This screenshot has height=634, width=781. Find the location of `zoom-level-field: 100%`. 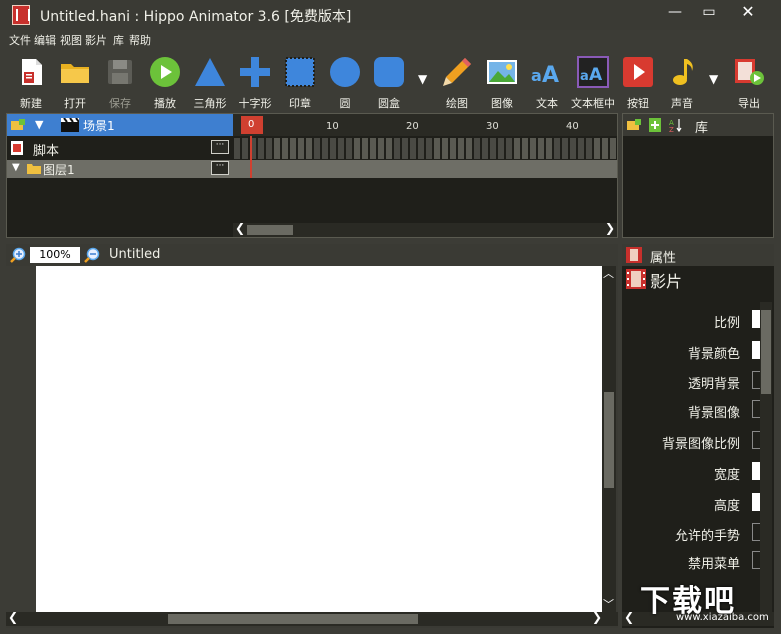

zoom-level-field: 100% is located at coordinates (55, 255).